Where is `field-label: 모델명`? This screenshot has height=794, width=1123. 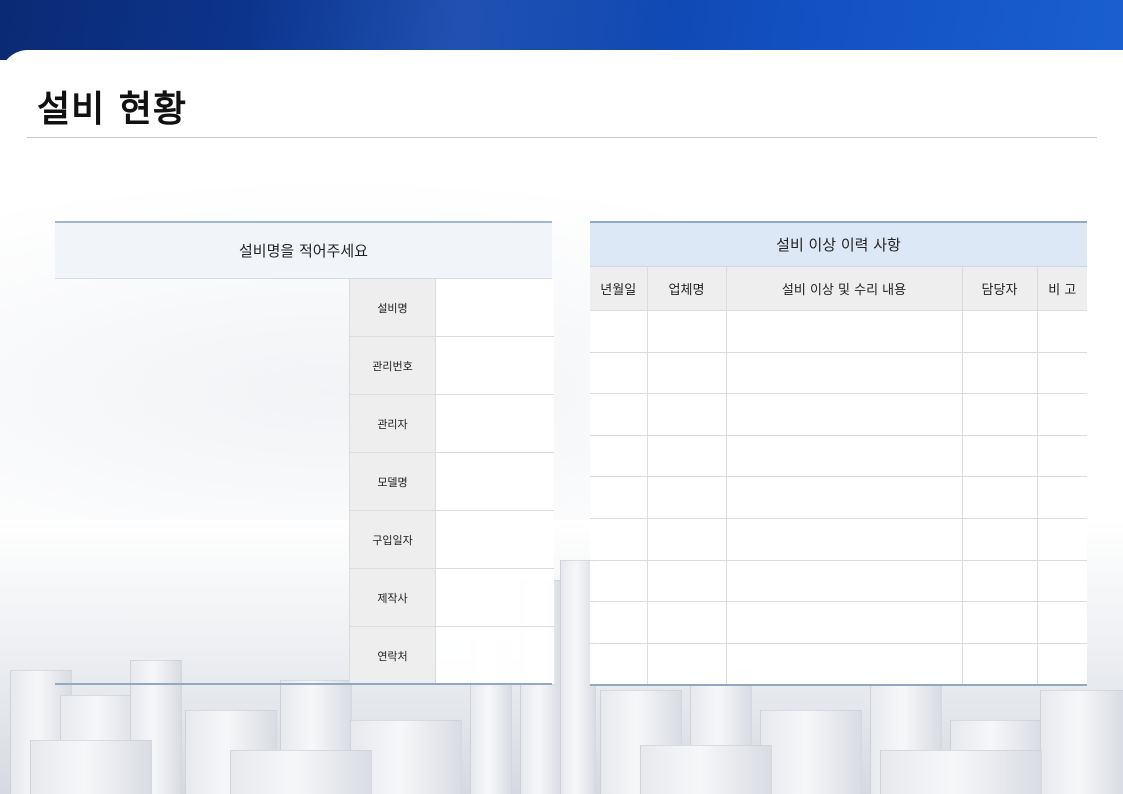
field-label: 모델명 is located at coordinates (392, 481).